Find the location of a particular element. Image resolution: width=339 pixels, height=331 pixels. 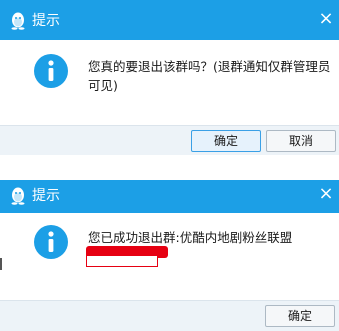

dialog-message: 您已成功退出群:优酷内地剧粉丝联盟 is located at coordinates (190, 237).